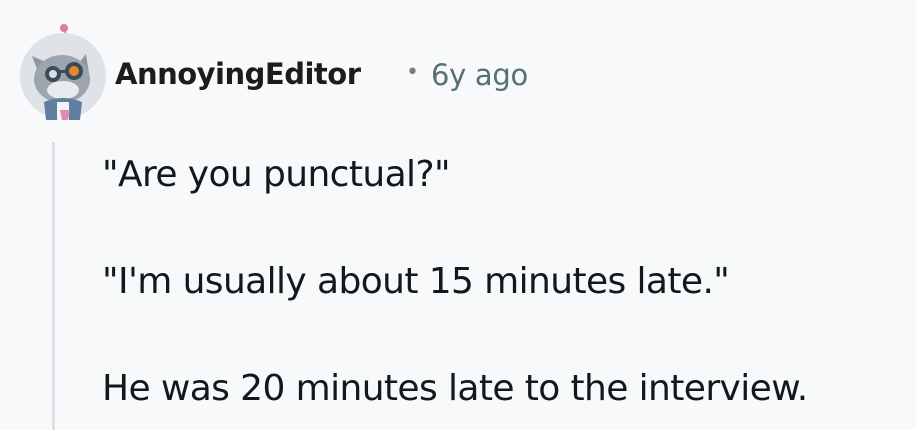  I want to click on comment-paragraph: "Are you punctual?", so click(276, 174).